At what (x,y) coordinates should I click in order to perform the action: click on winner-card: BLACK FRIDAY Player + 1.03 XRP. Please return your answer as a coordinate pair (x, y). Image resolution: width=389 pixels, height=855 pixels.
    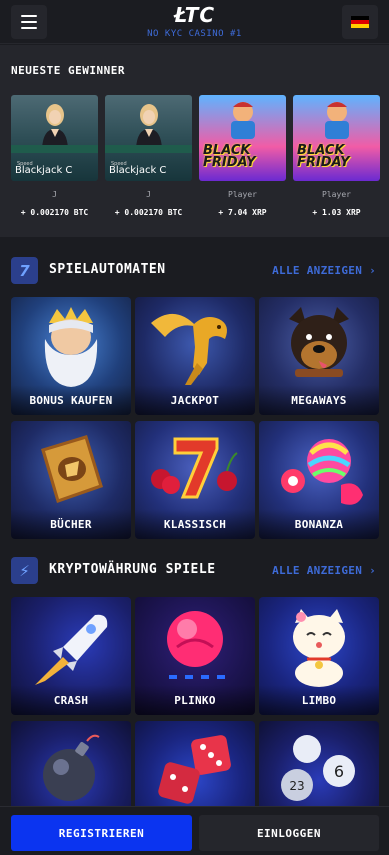
    Looking at the image, I should click on (336, 156).